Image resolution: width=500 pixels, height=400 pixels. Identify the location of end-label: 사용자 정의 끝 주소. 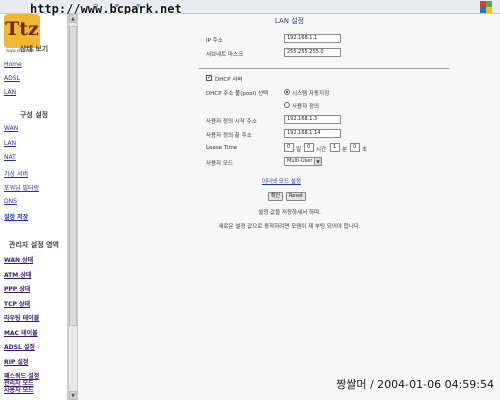
(229, 136).